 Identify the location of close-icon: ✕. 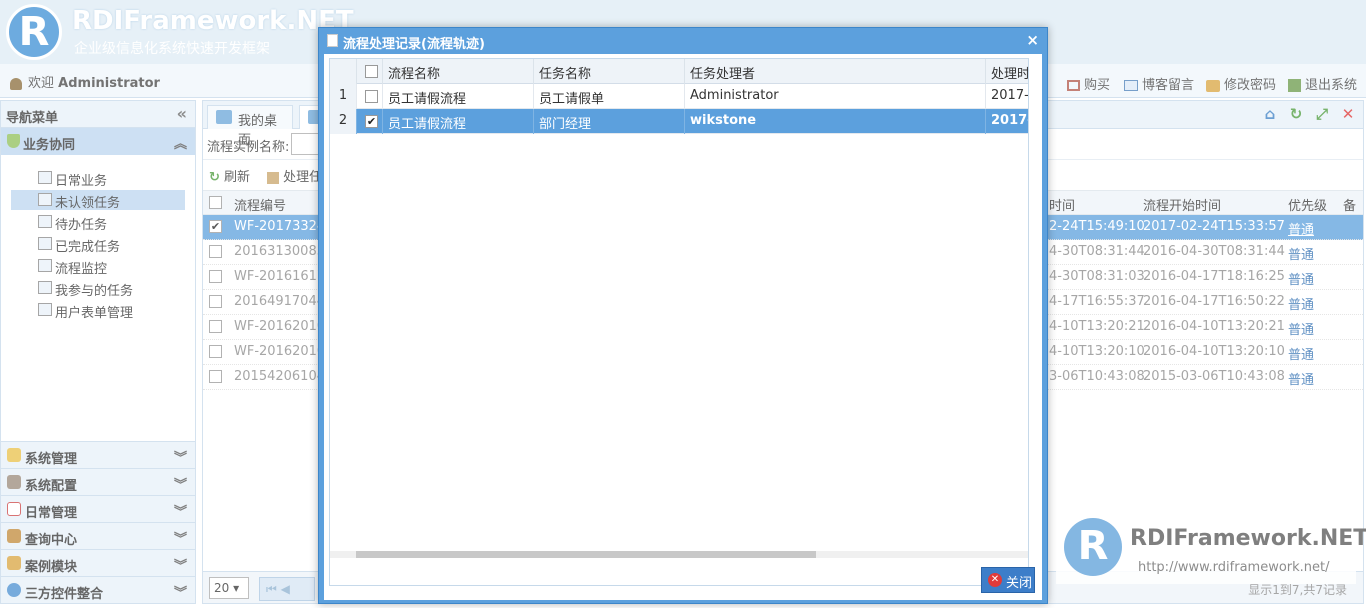
(995, 580).